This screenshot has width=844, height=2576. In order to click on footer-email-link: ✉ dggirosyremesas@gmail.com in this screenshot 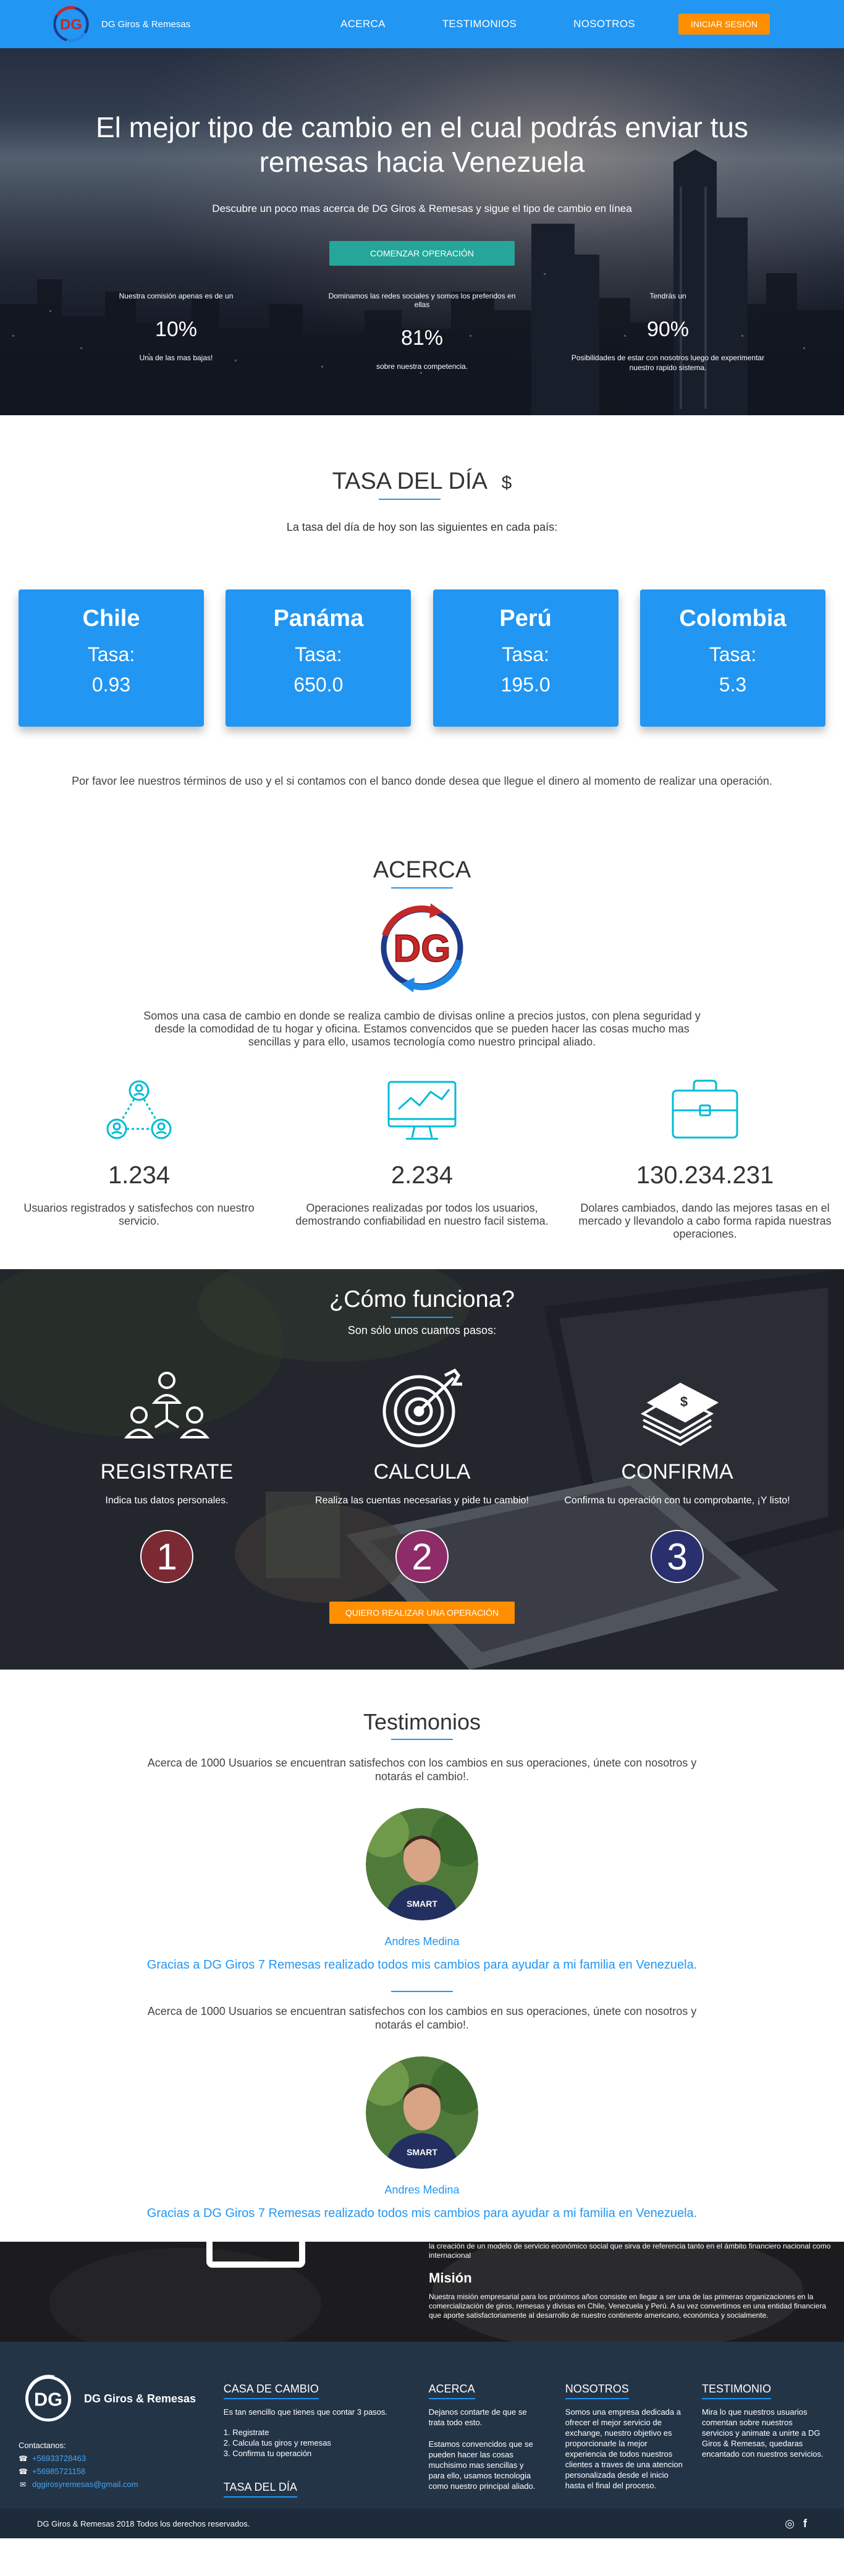, I will do `click(121, 2484)`.